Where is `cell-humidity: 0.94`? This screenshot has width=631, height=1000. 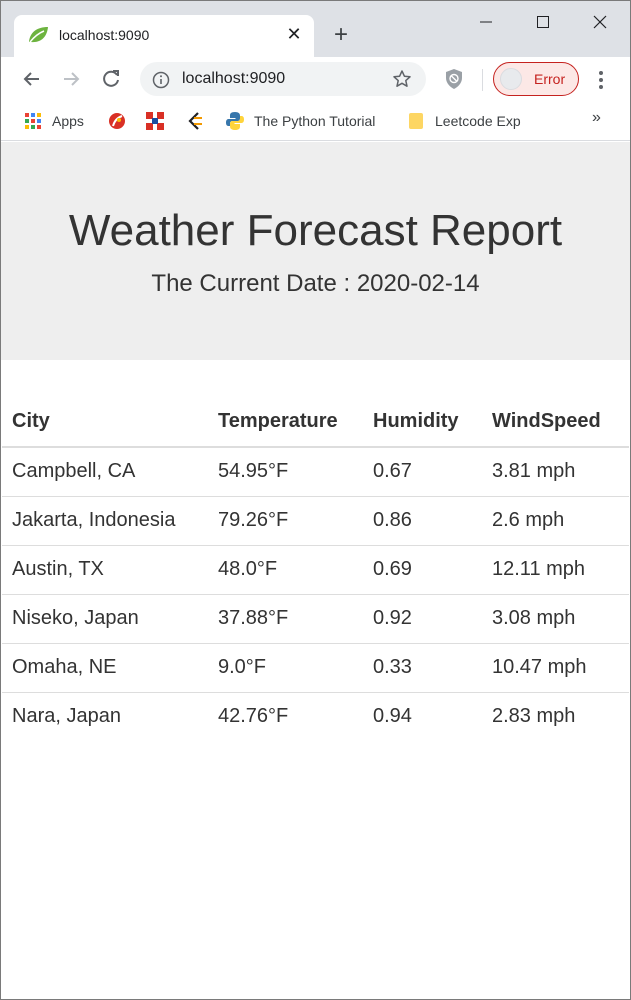 cell-humidity: 0.94 is located at coordinates (392, 716).